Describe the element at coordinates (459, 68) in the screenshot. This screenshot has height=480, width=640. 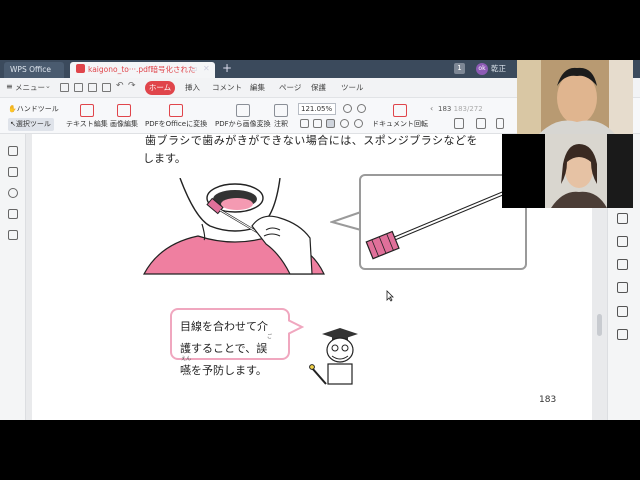
I see `tab-count-badge: 1` at that location.